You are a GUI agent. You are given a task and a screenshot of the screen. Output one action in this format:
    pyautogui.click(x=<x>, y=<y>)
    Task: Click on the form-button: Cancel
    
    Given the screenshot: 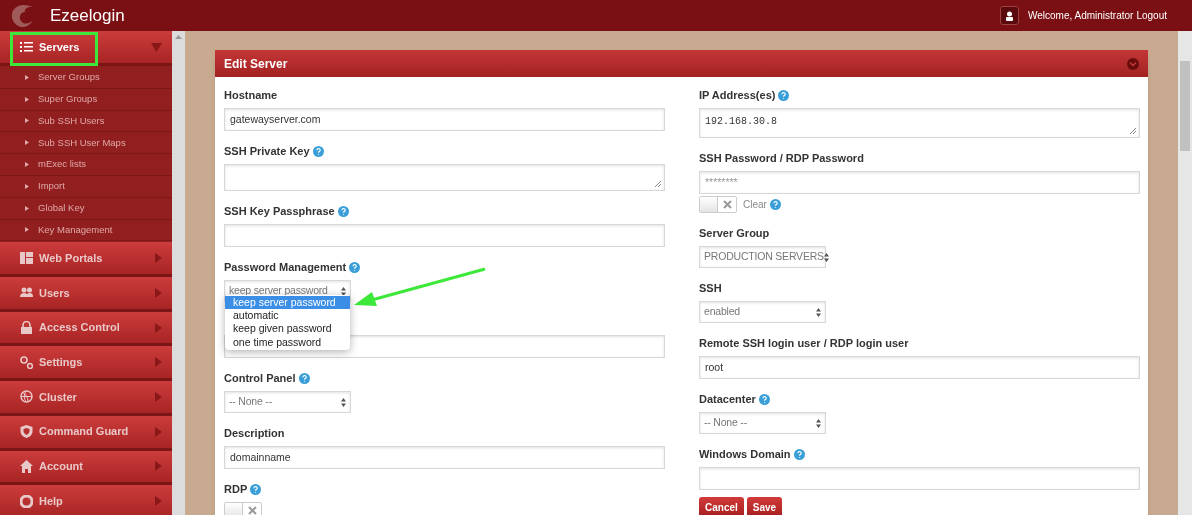 What is the action you would take?
    pyautogui.click(x=721, y=506)
    